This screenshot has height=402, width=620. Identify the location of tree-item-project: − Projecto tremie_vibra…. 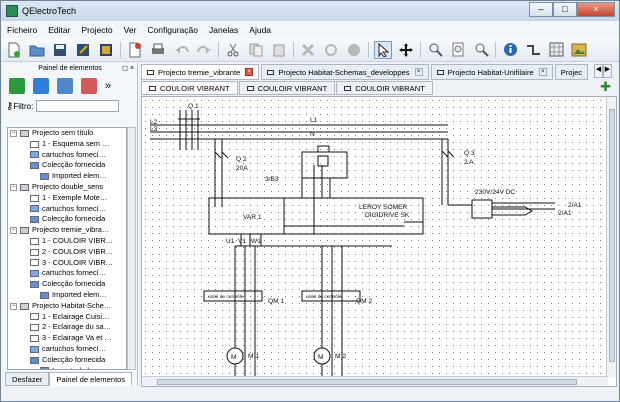
(67, 230).